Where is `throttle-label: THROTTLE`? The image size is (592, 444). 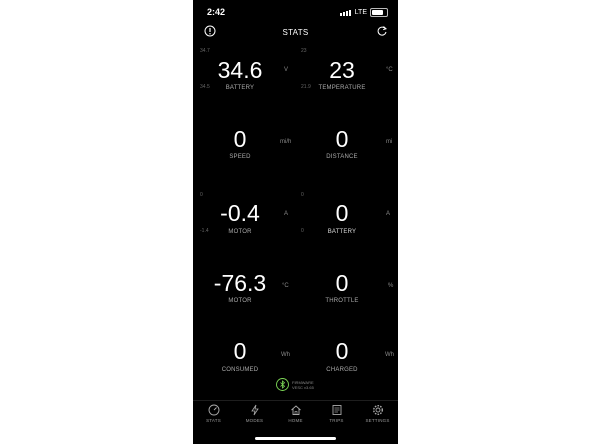
throttle-label: THROTTLE is located at coordinates (342, 301).